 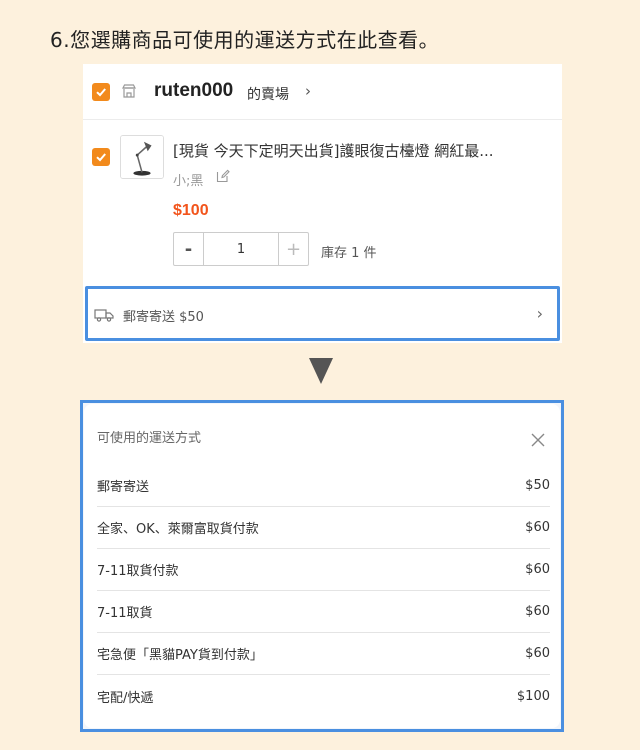 What do you see at coordinates (189, 249) in the screenshot?
I see `quantity-decrease-button: -` at bounding box center [189, 249].